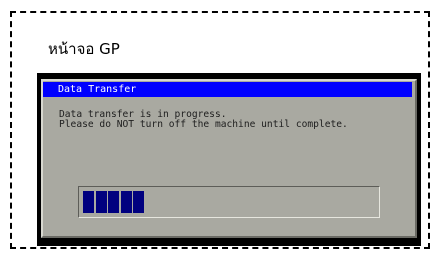  Describe the element at coordinates (84, 49) in the screenshot. I see `gp-screen-caption: หน้าจอ GP` at that location.